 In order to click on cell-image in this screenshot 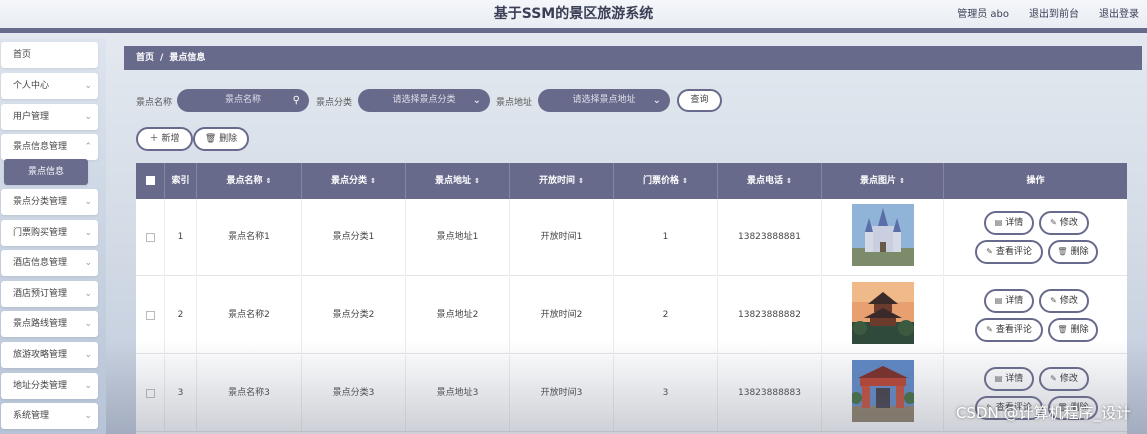, I will do `click(883, 393)`.